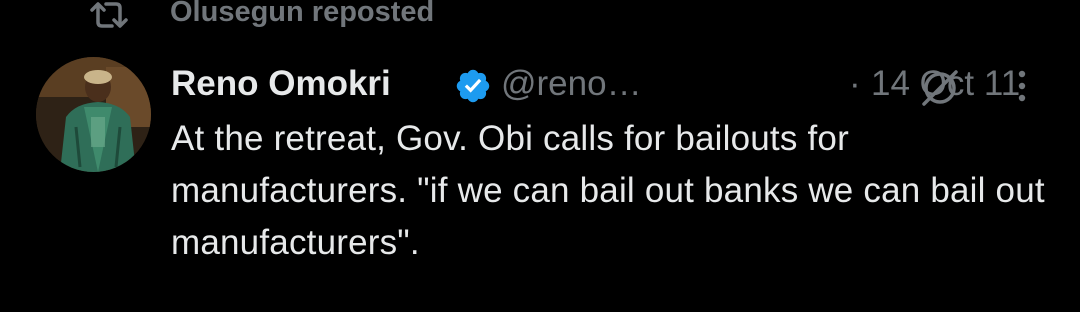 The image size is (1080, 312). Describe the element at coordinates (281, 84) in the screenshot. I see `author-name: Reno Omokri` at that location.